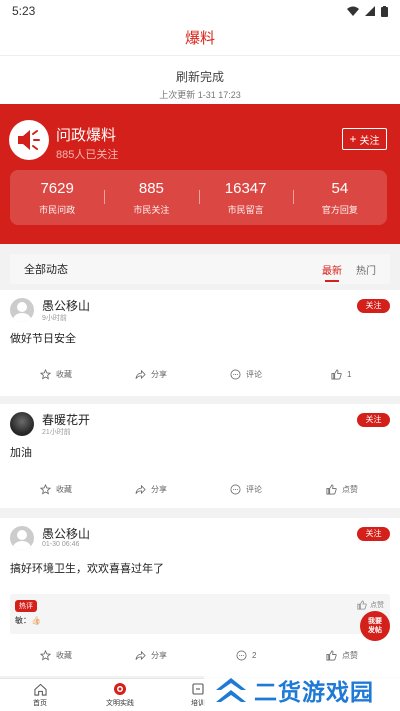 The height and width of the screenshot is (711, 400). Describe the element at coordinates (375, 626) in the screenshot. I see `create-post-button: 我要 发帖` at that location.